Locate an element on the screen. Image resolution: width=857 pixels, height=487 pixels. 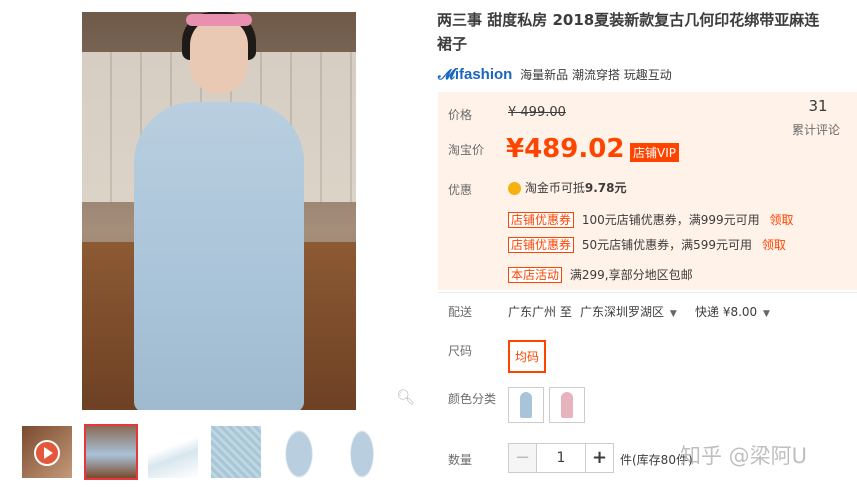
color-label: 颜色分类 is located at coordinates (472, 399).